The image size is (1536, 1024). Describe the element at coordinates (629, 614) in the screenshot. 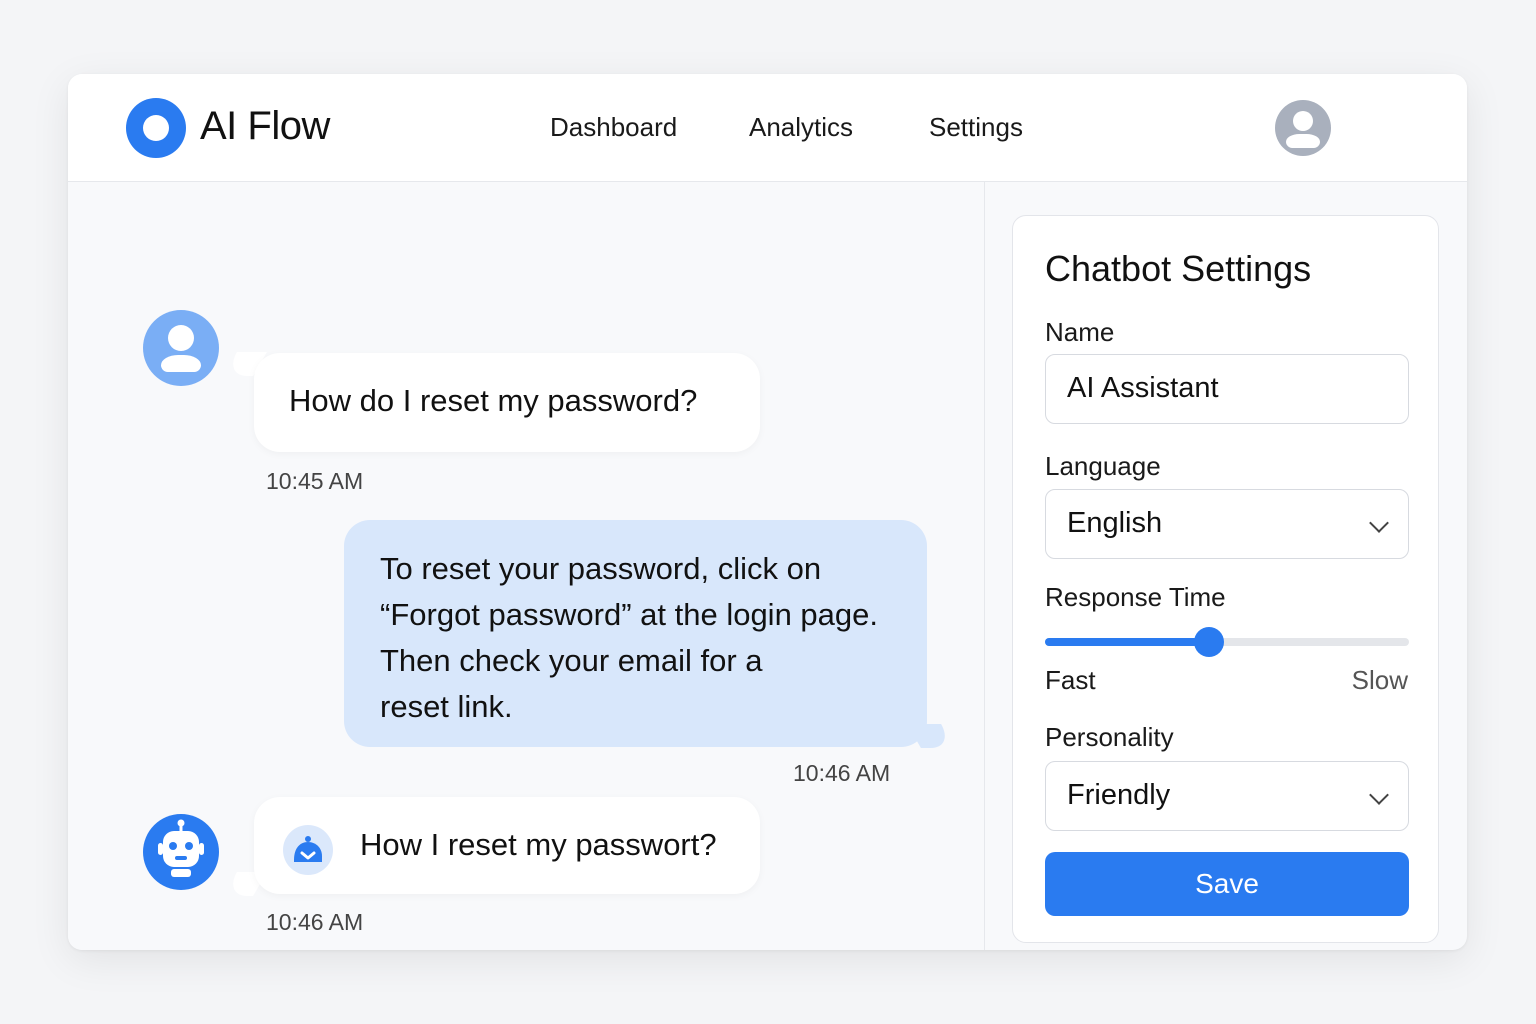

I see `message-line: “Forgot password” at the login page.` at that location.